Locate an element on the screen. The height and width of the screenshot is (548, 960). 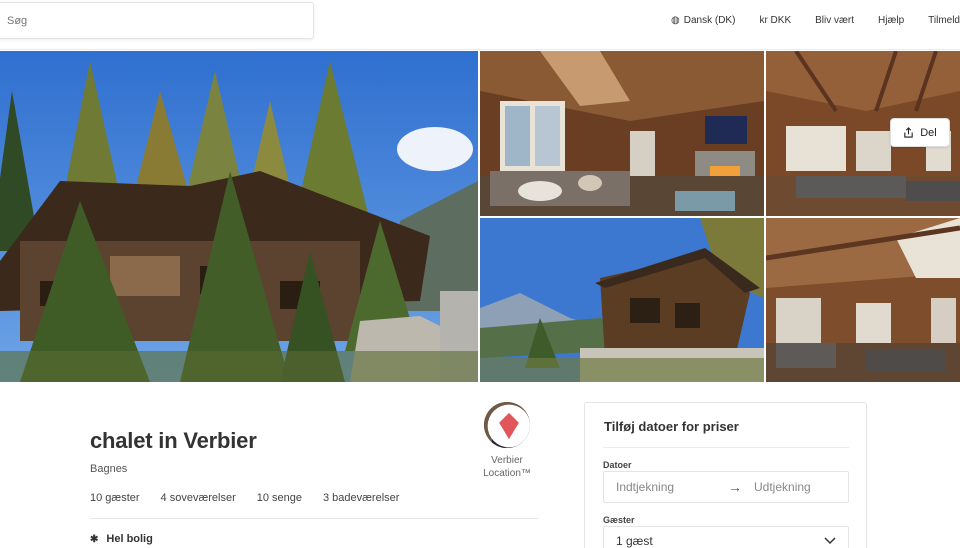
host-name: Verbier Location™ is located at coordinates (507, 467).